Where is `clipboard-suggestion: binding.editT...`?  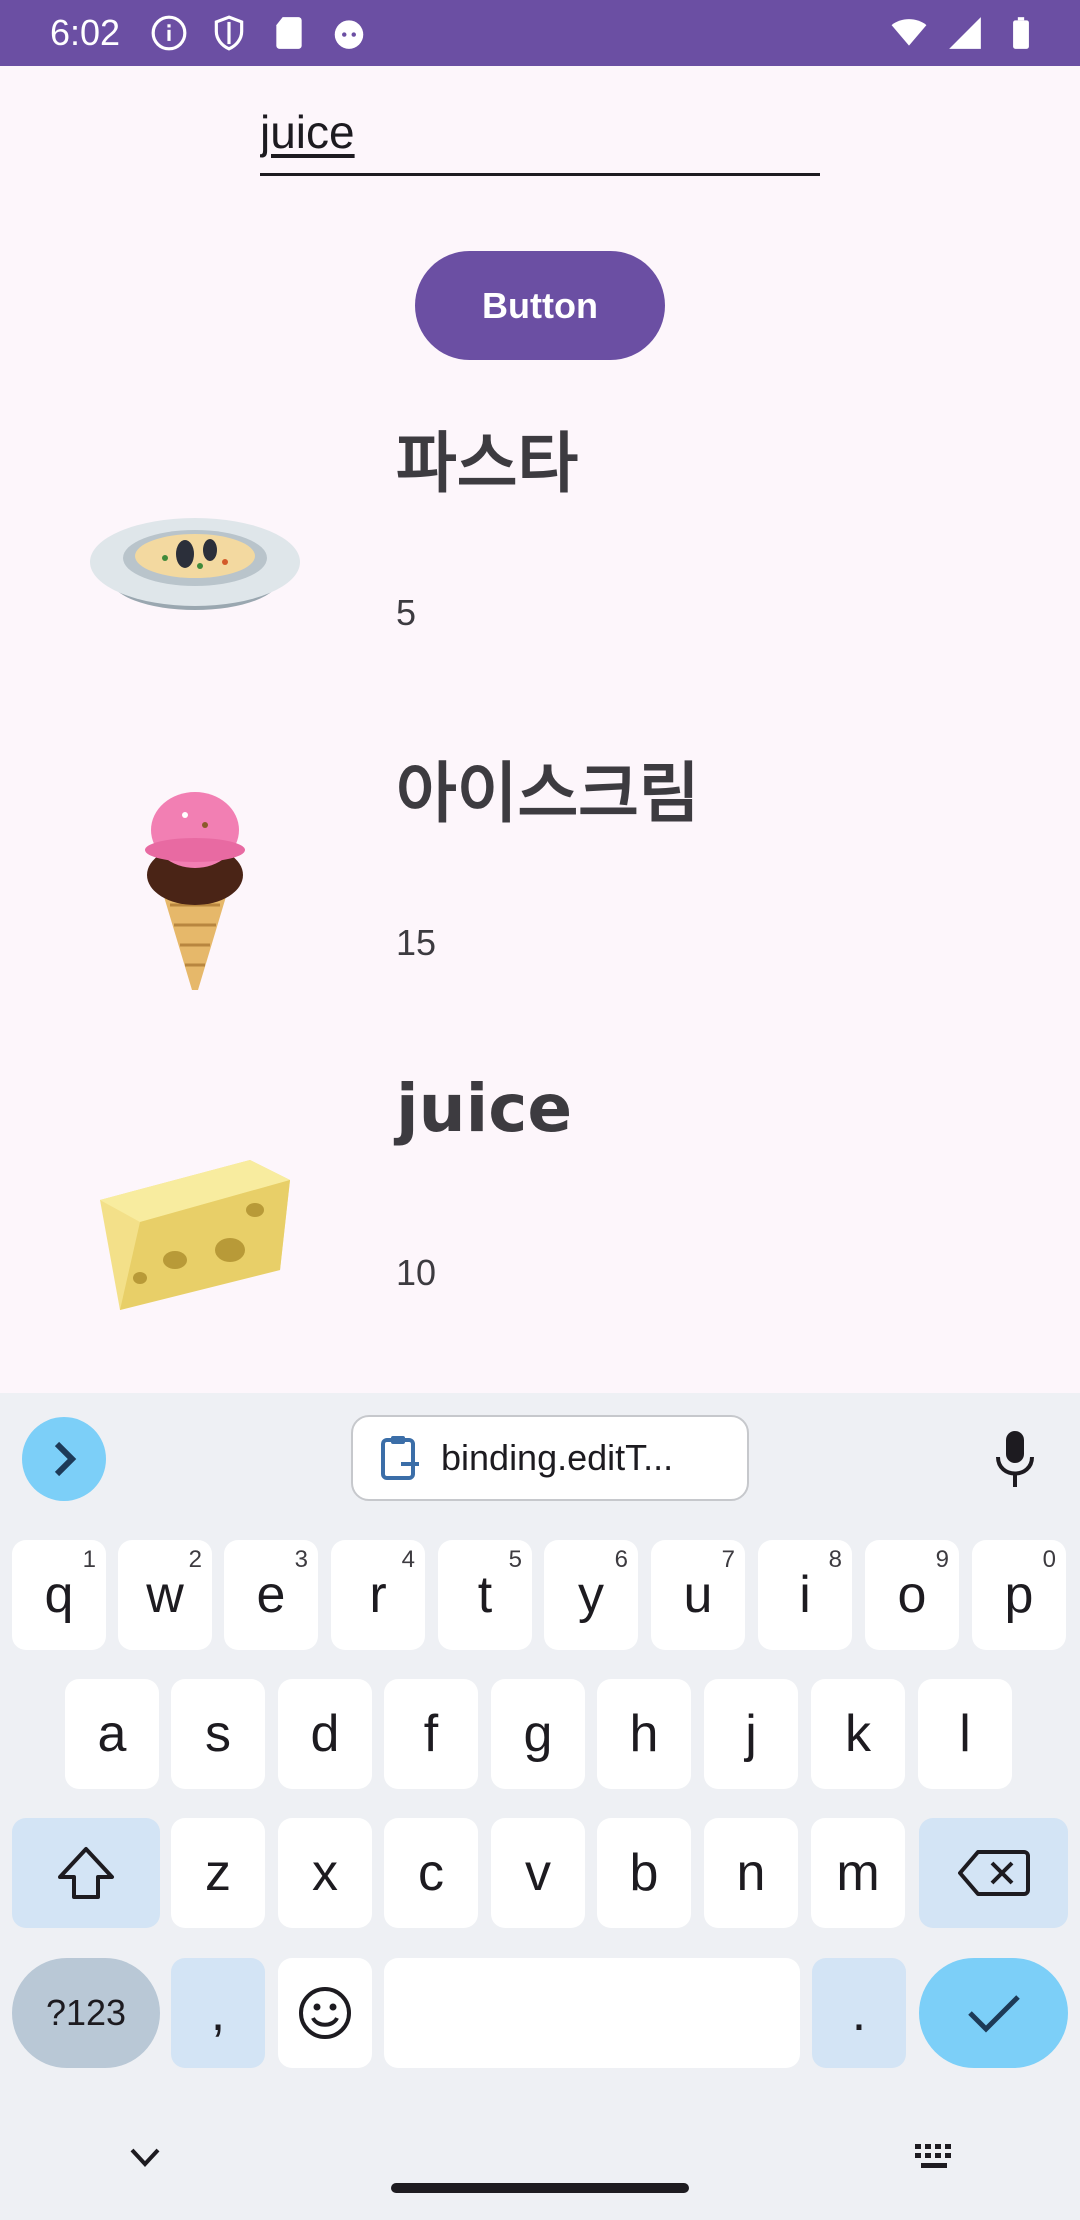 clipboard-suggestion: binding.editT... is located at coordinates (550, 1458).